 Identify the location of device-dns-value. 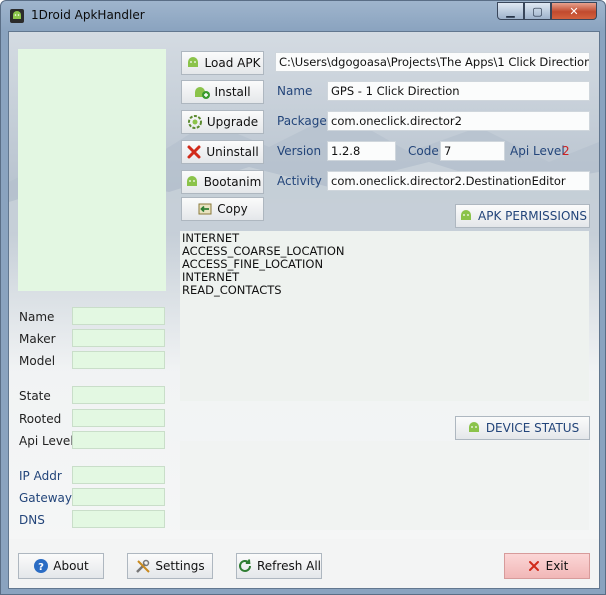
(118, 519).